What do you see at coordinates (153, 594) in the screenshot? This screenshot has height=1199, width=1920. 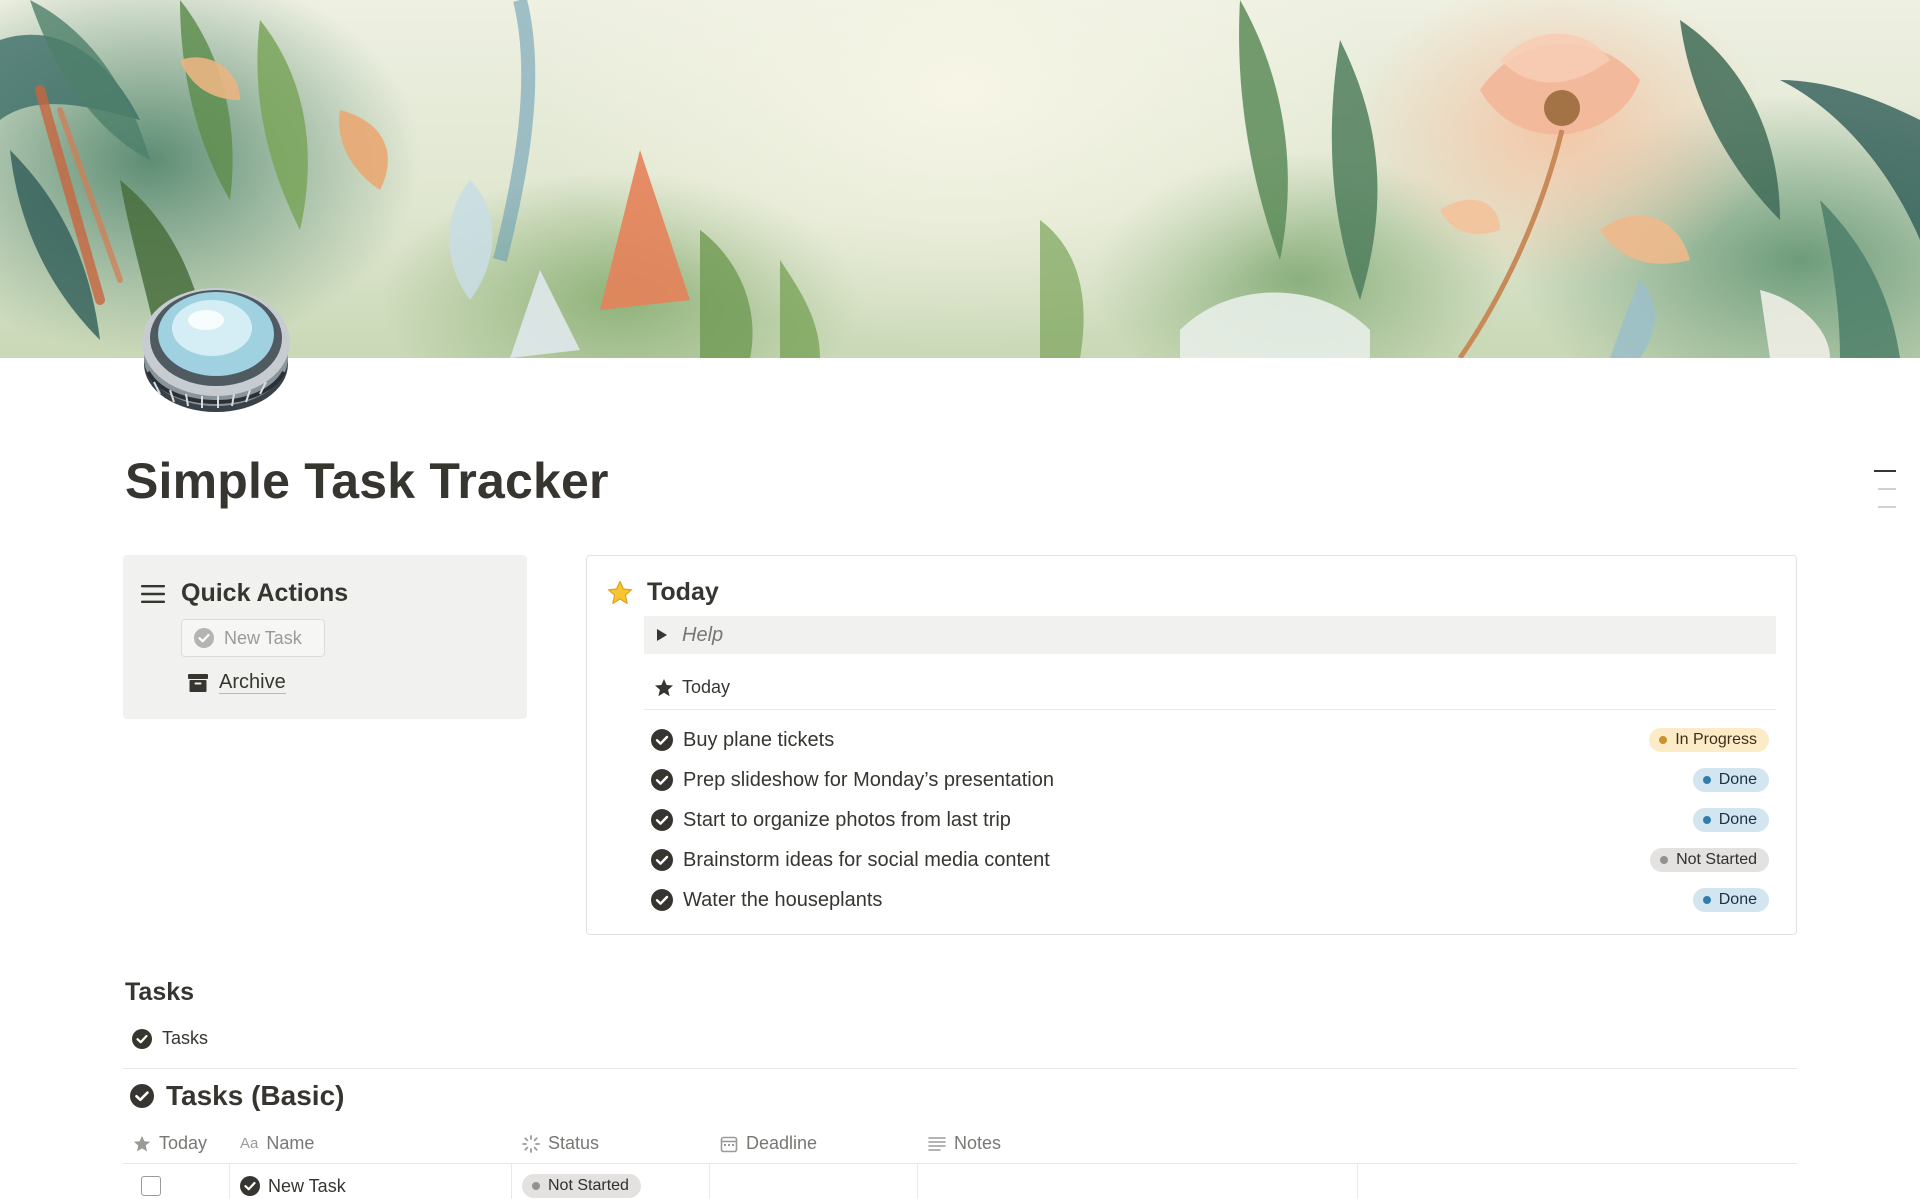 I see `hamburger-menu-icon` at bounding box center [153, 594].